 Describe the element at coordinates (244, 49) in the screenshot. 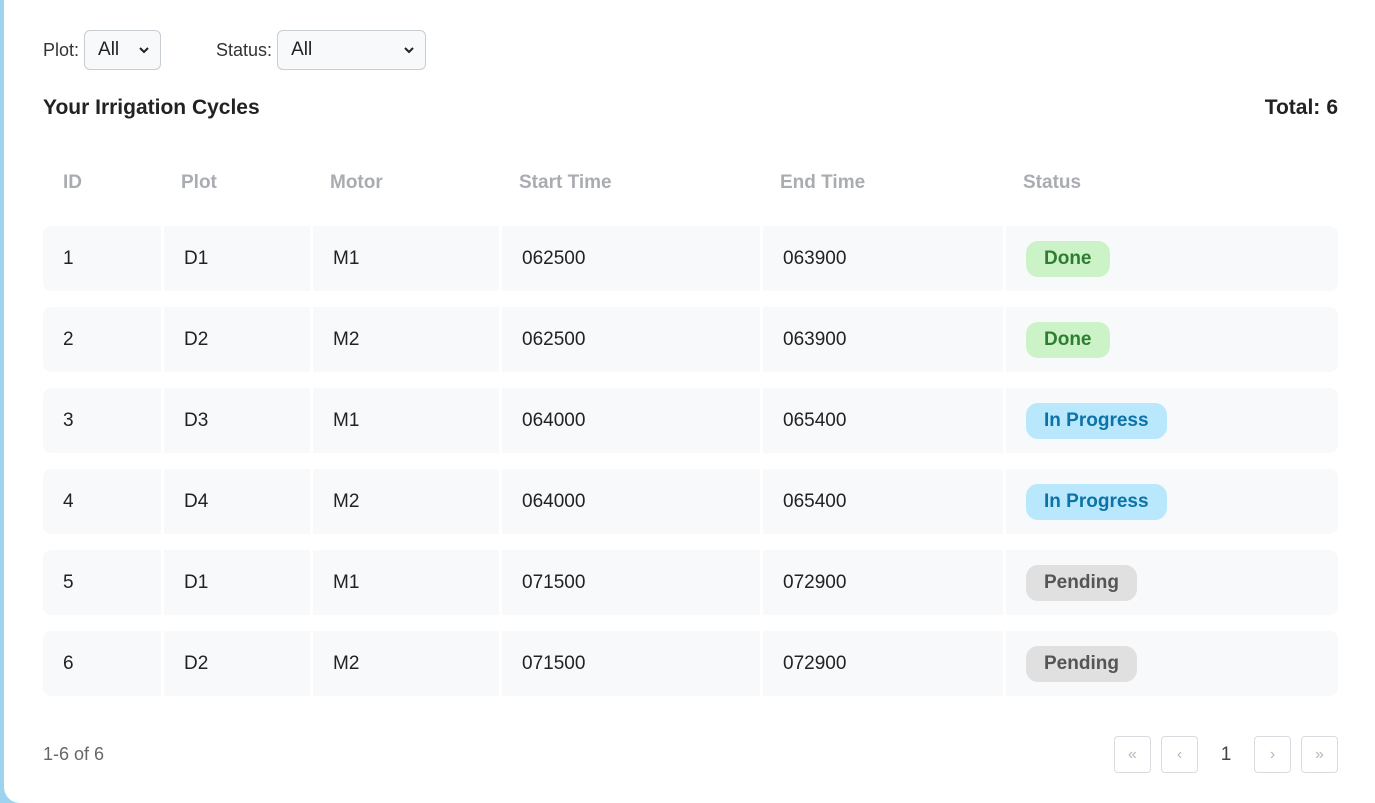

I see `status-filter-label: Status:` at that location.